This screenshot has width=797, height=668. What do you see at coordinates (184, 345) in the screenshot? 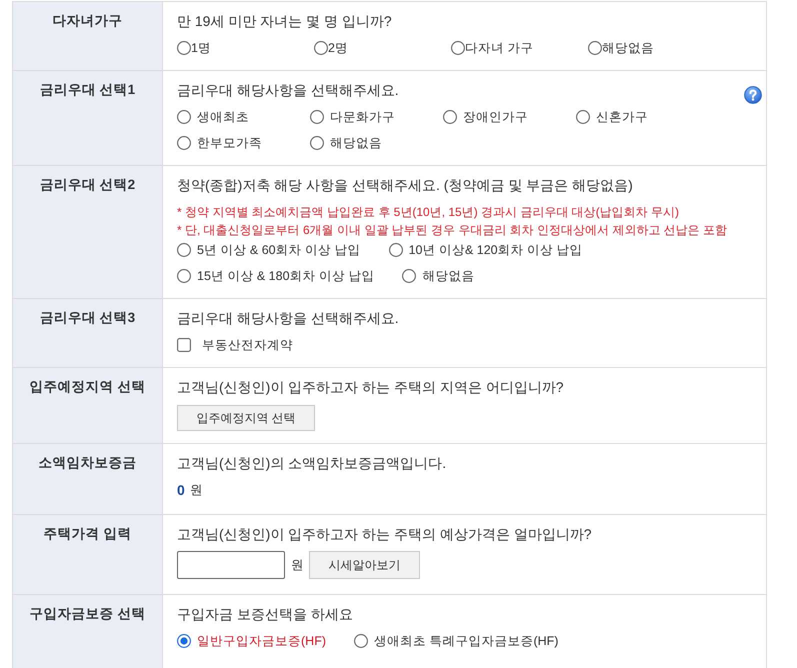
I see `checkbox-icon` at bounding box center [184, 345].